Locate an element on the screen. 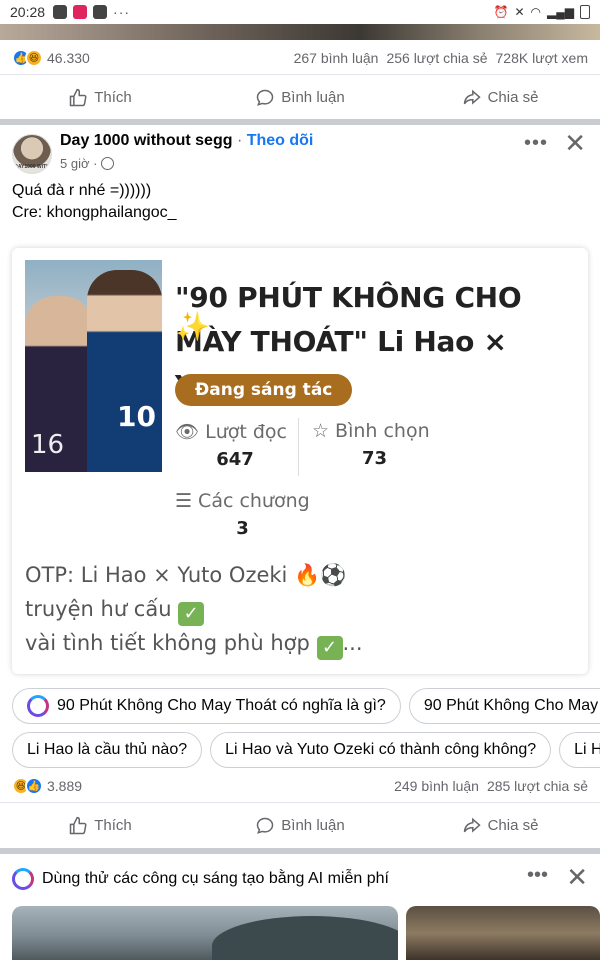 This screenshot has width=600, height=960. votes-label: Bình chọn is located at coordinates (382, 431).